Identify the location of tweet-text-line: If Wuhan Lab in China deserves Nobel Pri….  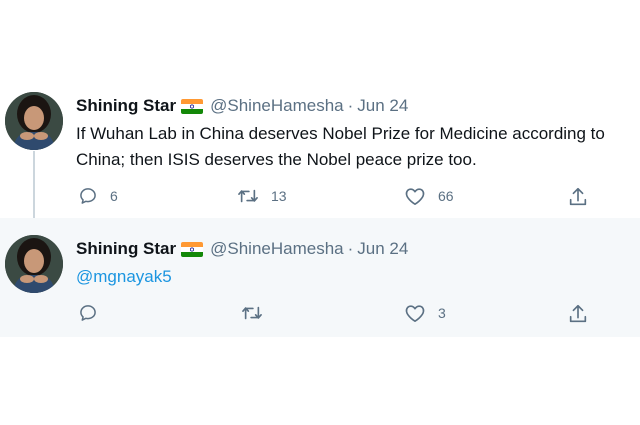
(340, 133).